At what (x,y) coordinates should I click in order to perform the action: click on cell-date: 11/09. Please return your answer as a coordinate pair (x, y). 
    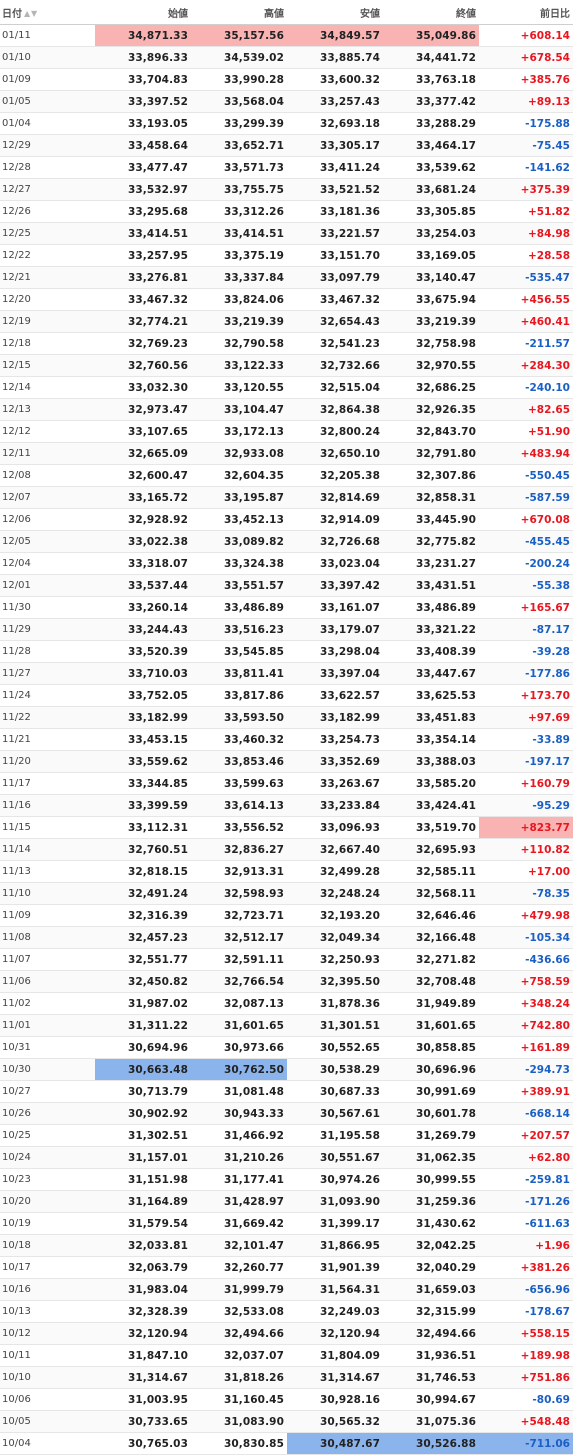
    Looking at the image, I should click on (47, 915).